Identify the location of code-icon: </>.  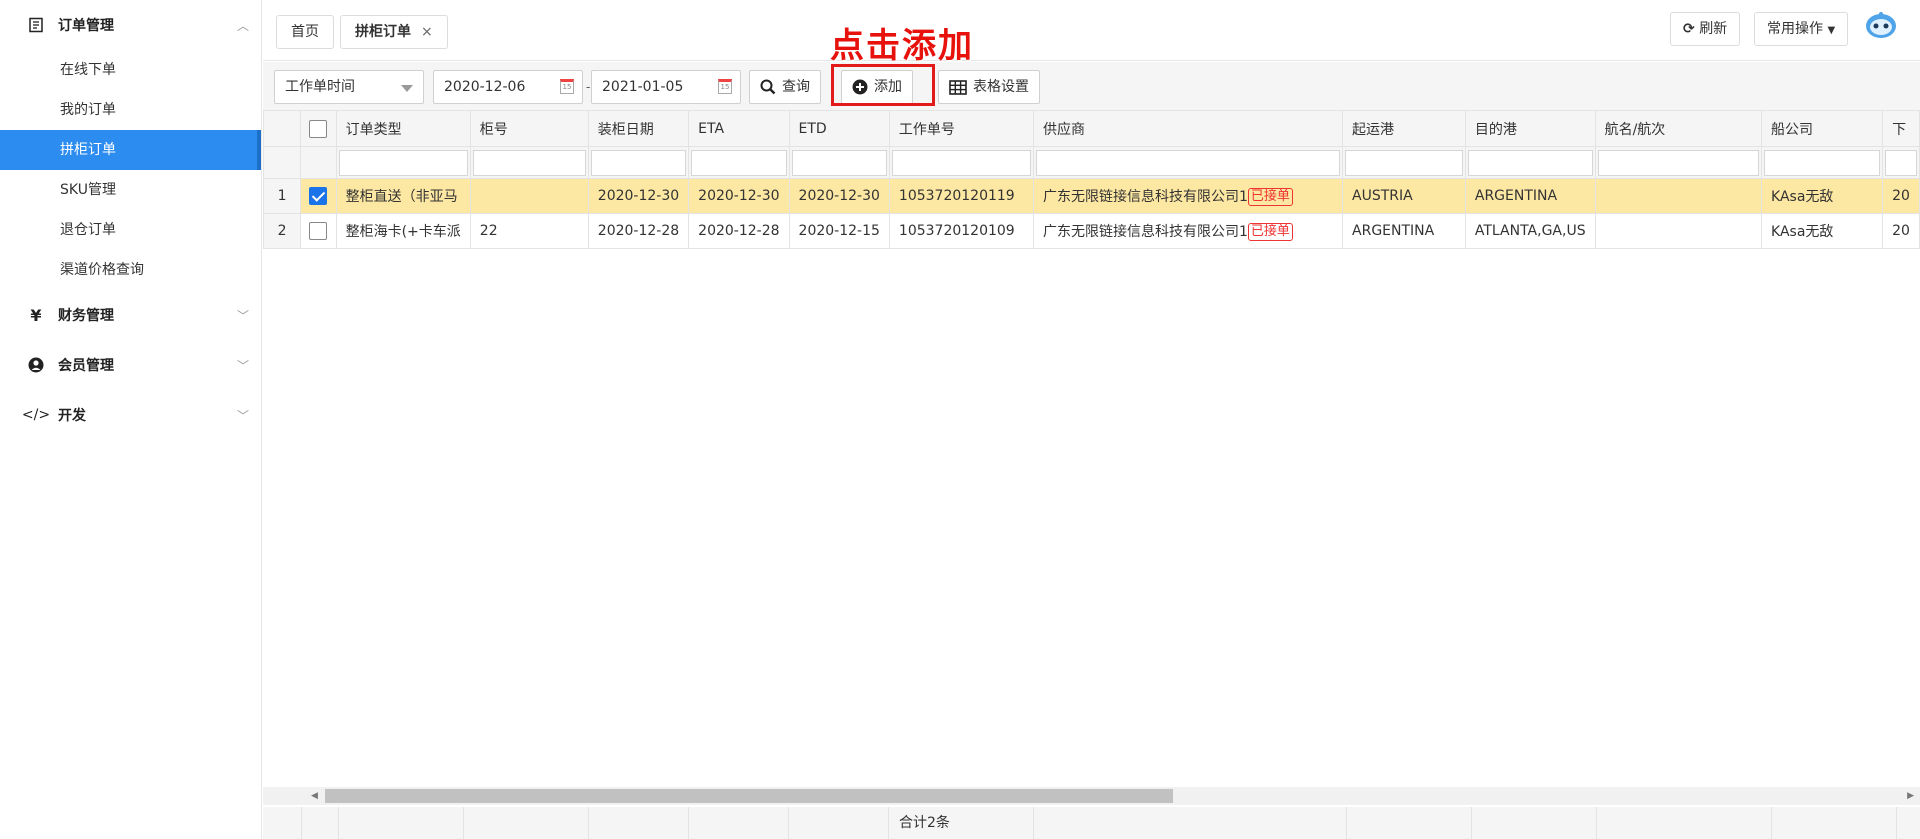
(36, 415).